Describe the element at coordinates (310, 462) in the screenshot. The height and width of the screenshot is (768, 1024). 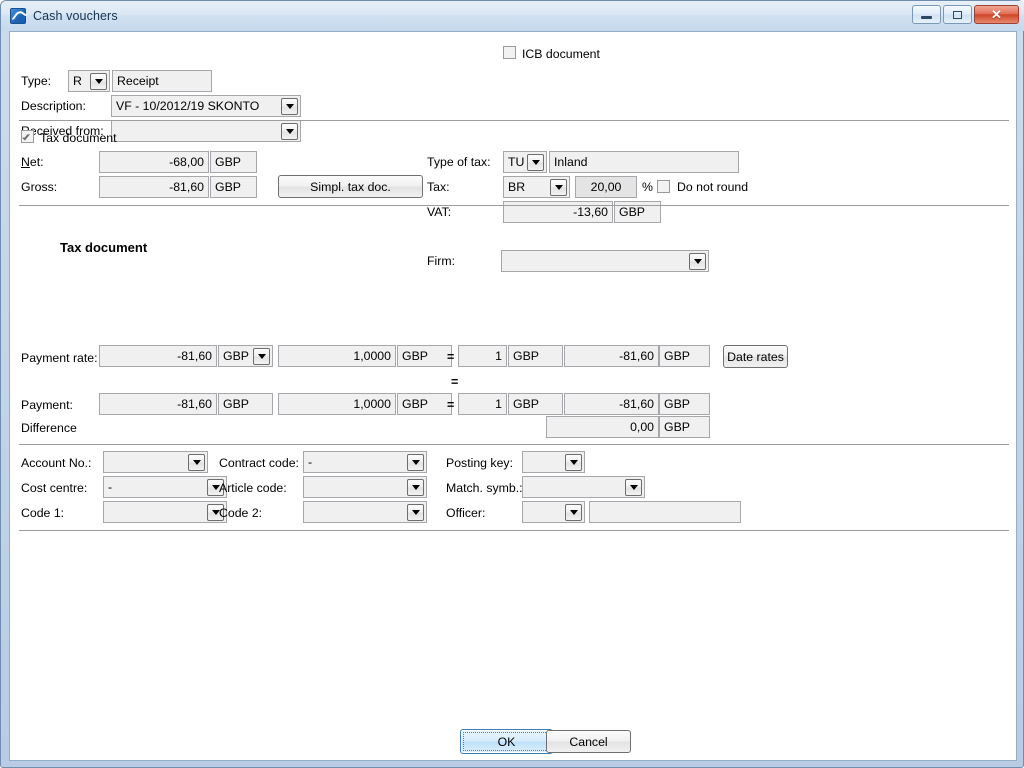
I see `contract-code-value: -` at that location.